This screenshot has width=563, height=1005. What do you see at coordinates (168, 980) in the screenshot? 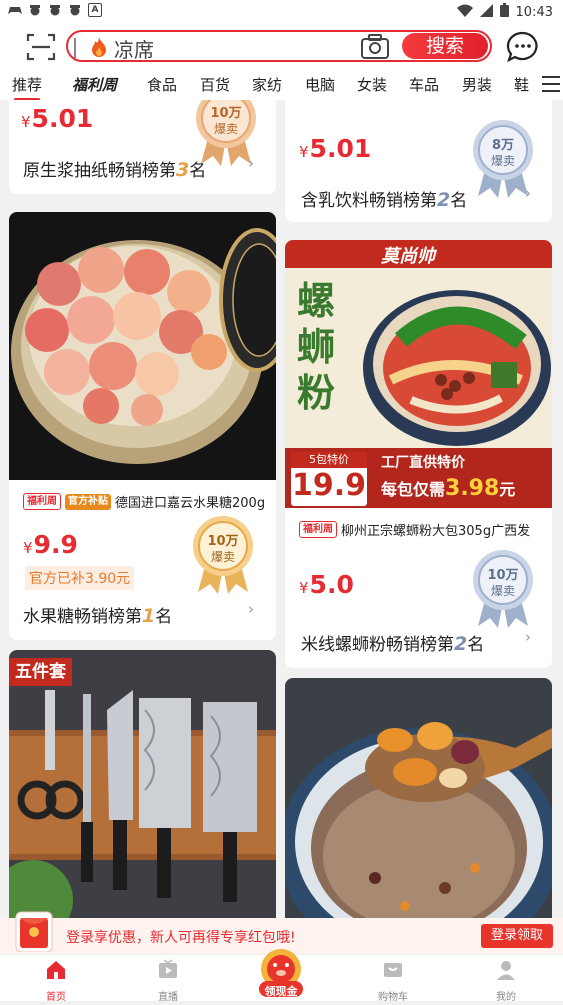
I see `nav-live: 直播` at bounding box center [168, 980].